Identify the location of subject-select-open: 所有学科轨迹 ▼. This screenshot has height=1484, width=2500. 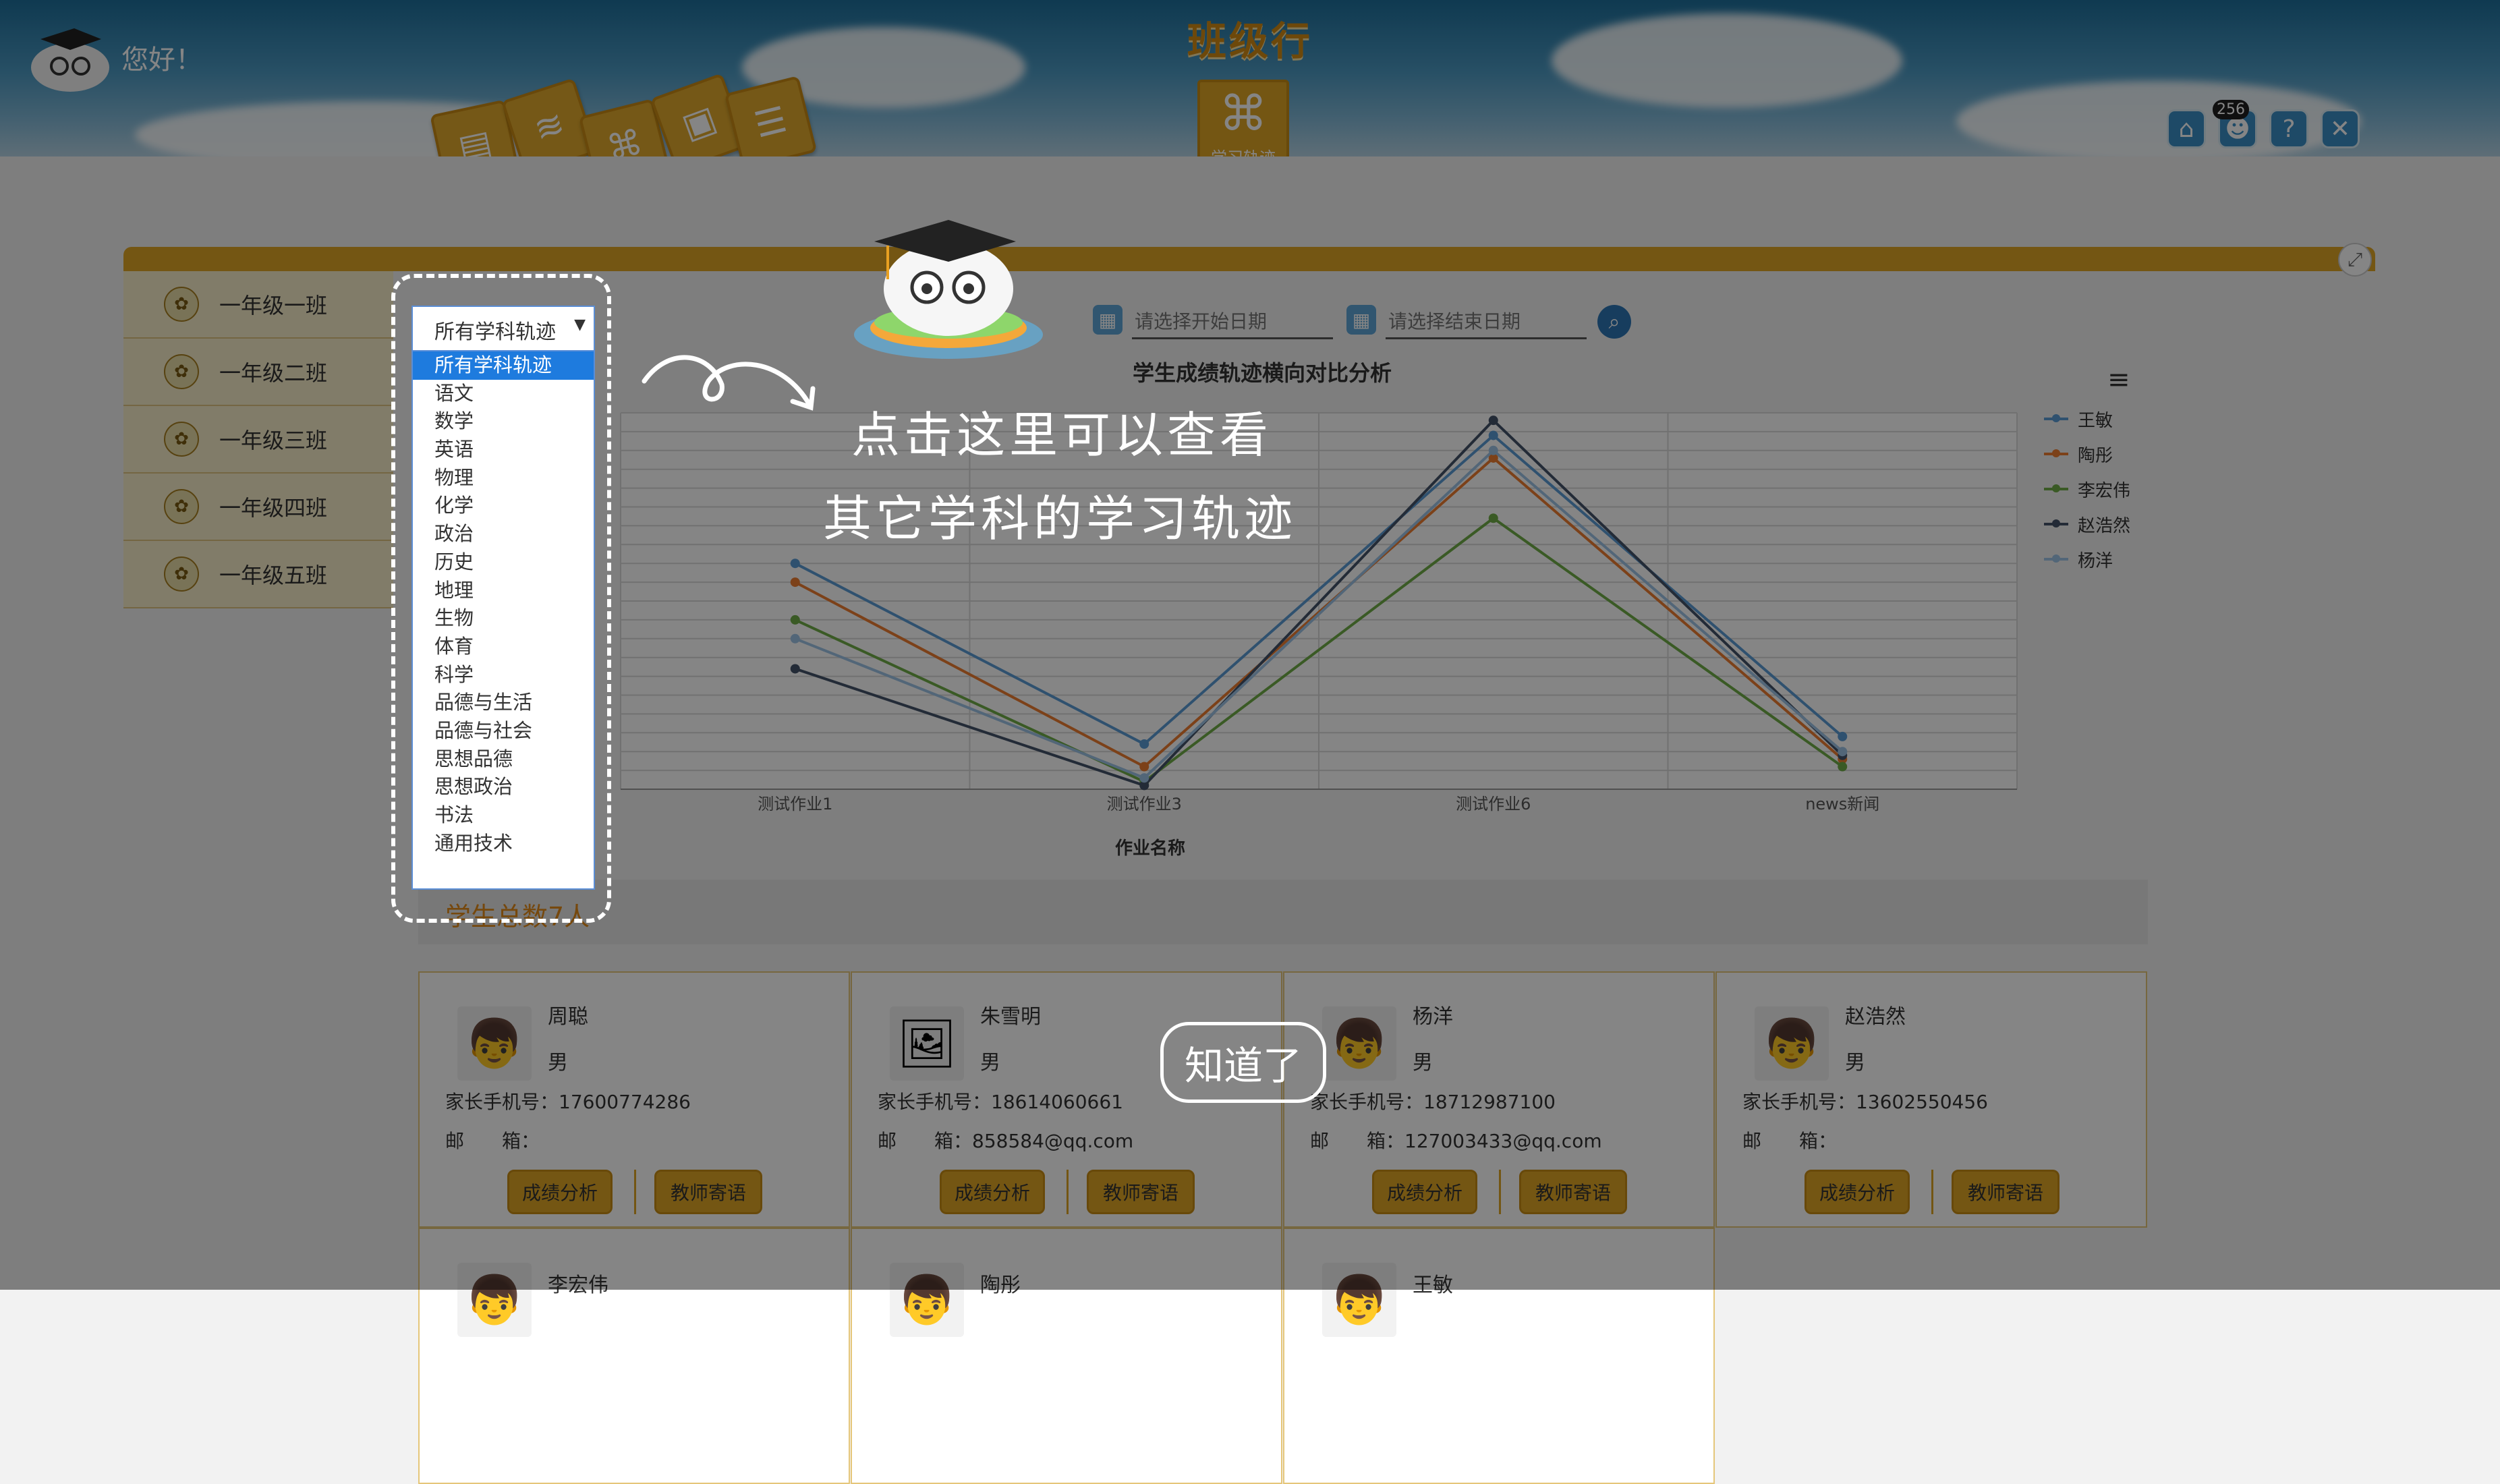
(503, 329).